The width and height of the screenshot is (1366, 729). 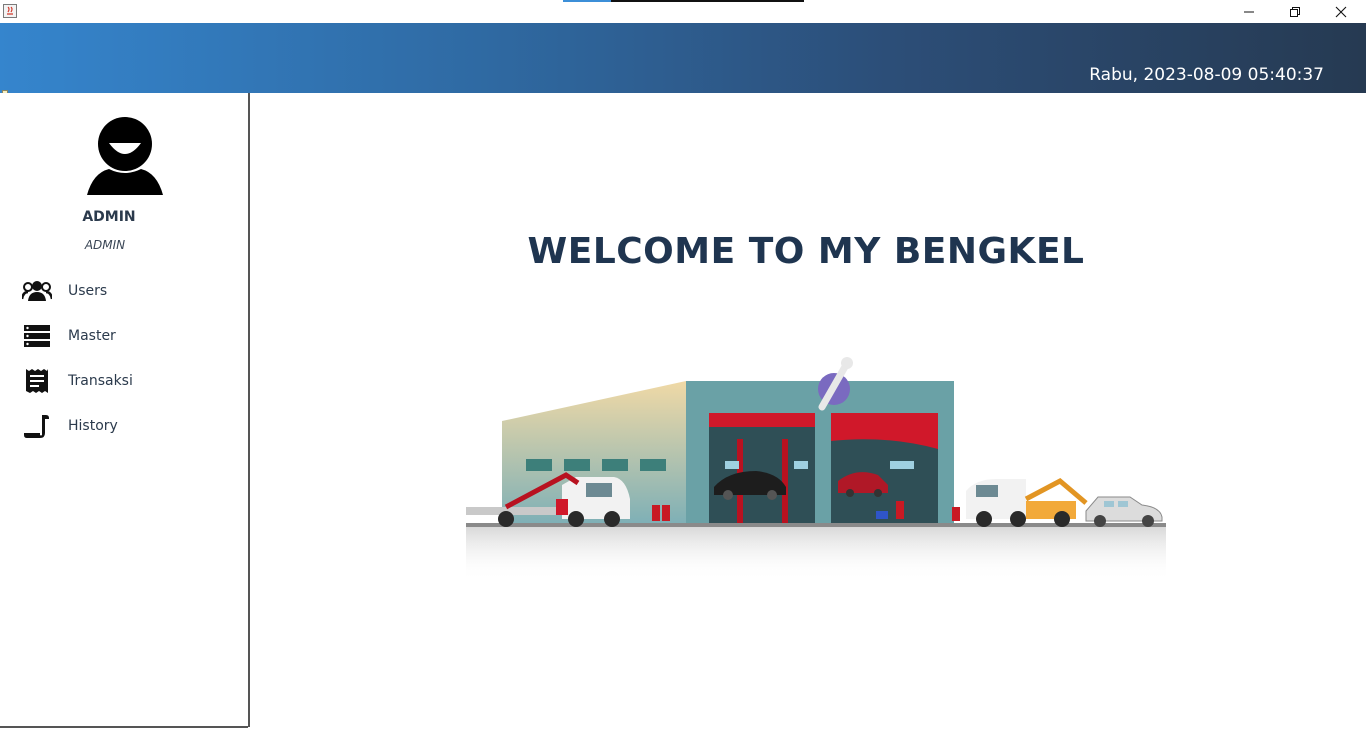 I want to click on datetime-label: Rabu, 2023-08-09 05:40:37, so click(x=1206, y=75).